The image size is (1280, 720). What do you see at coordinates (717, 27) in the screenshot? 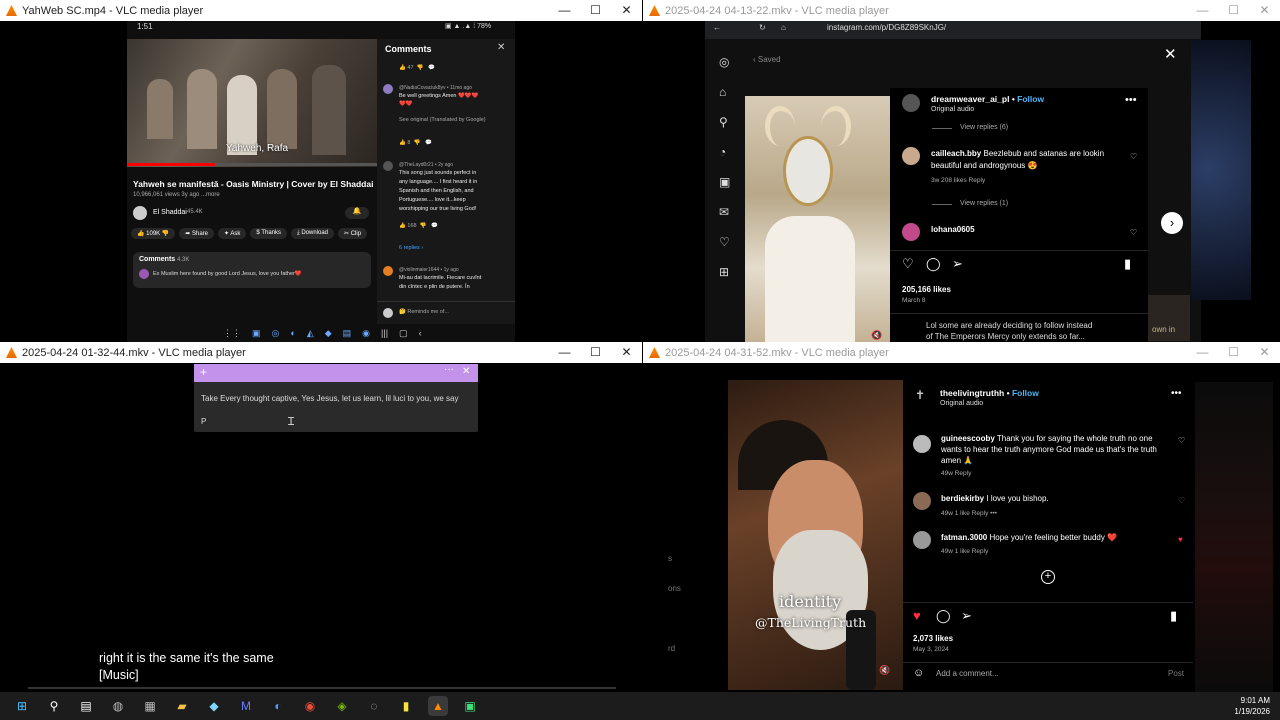
I see `back-icon: ←` at bounding box center [717, 27].